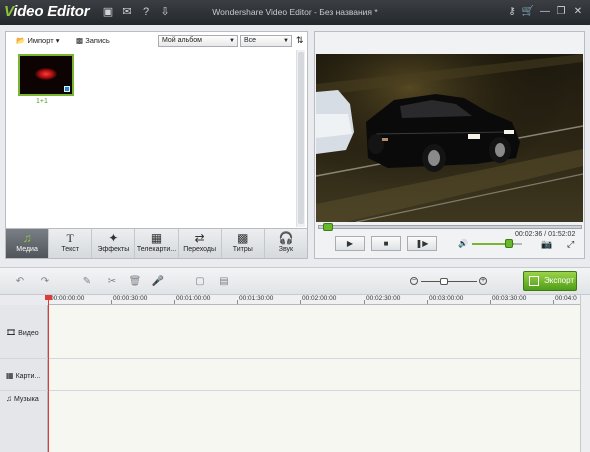  Describe the element at coordinates (112, 282) in the screenshot. I see `cut-icon: ✂` at that location.